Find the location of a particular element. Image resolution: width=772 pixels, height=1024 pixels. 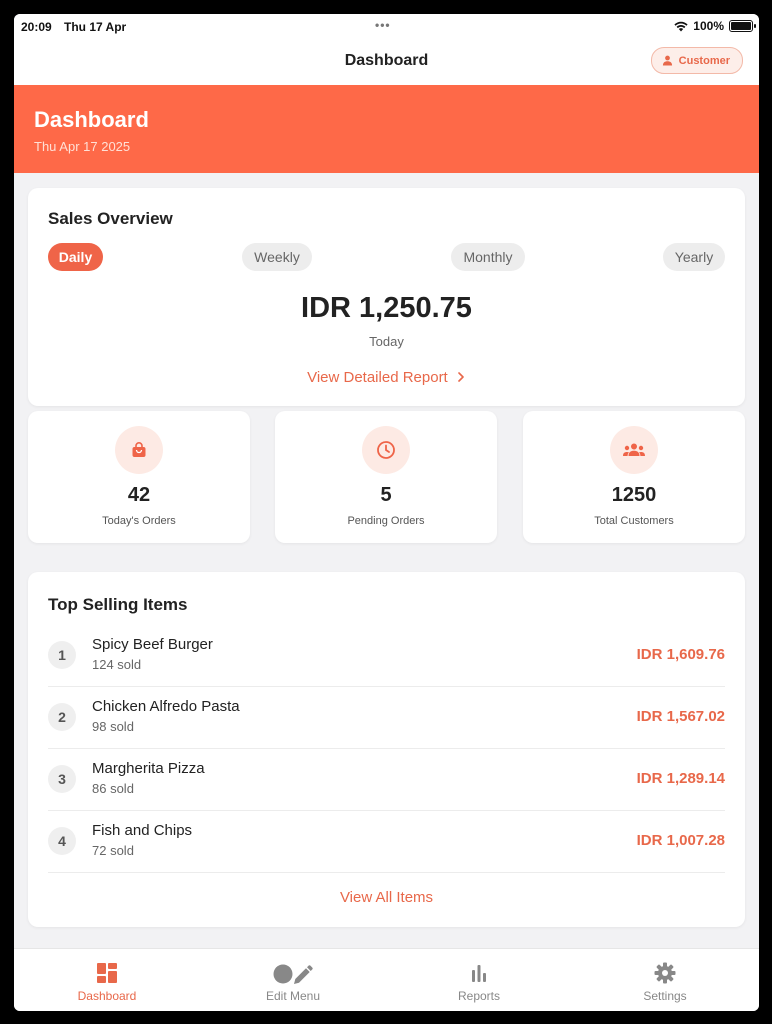

stat-value: 5 is located at coordinates (386, 495).